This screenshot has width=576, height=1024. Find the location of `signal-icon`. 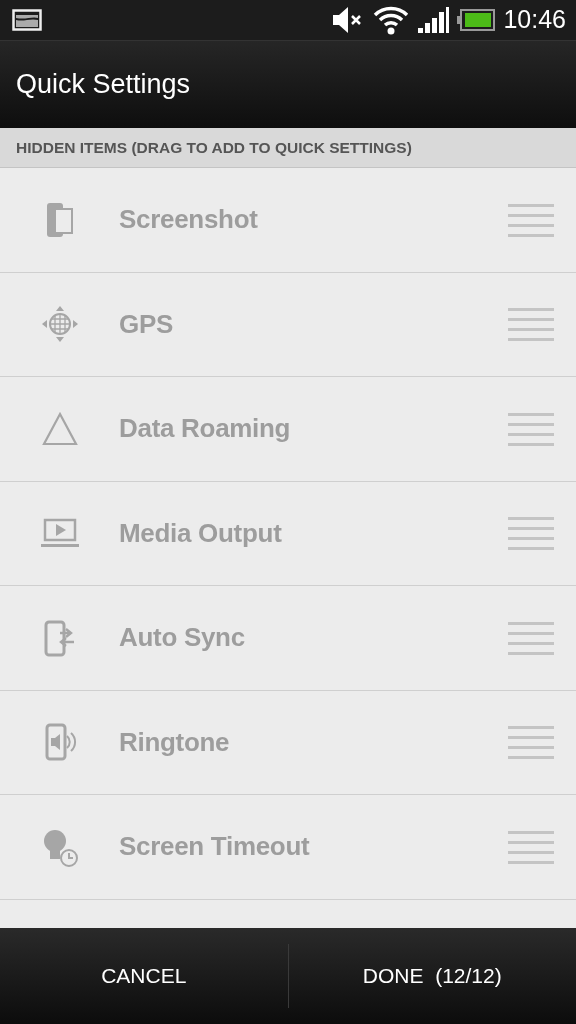

signal-icon is located at coordinates (433, 20).